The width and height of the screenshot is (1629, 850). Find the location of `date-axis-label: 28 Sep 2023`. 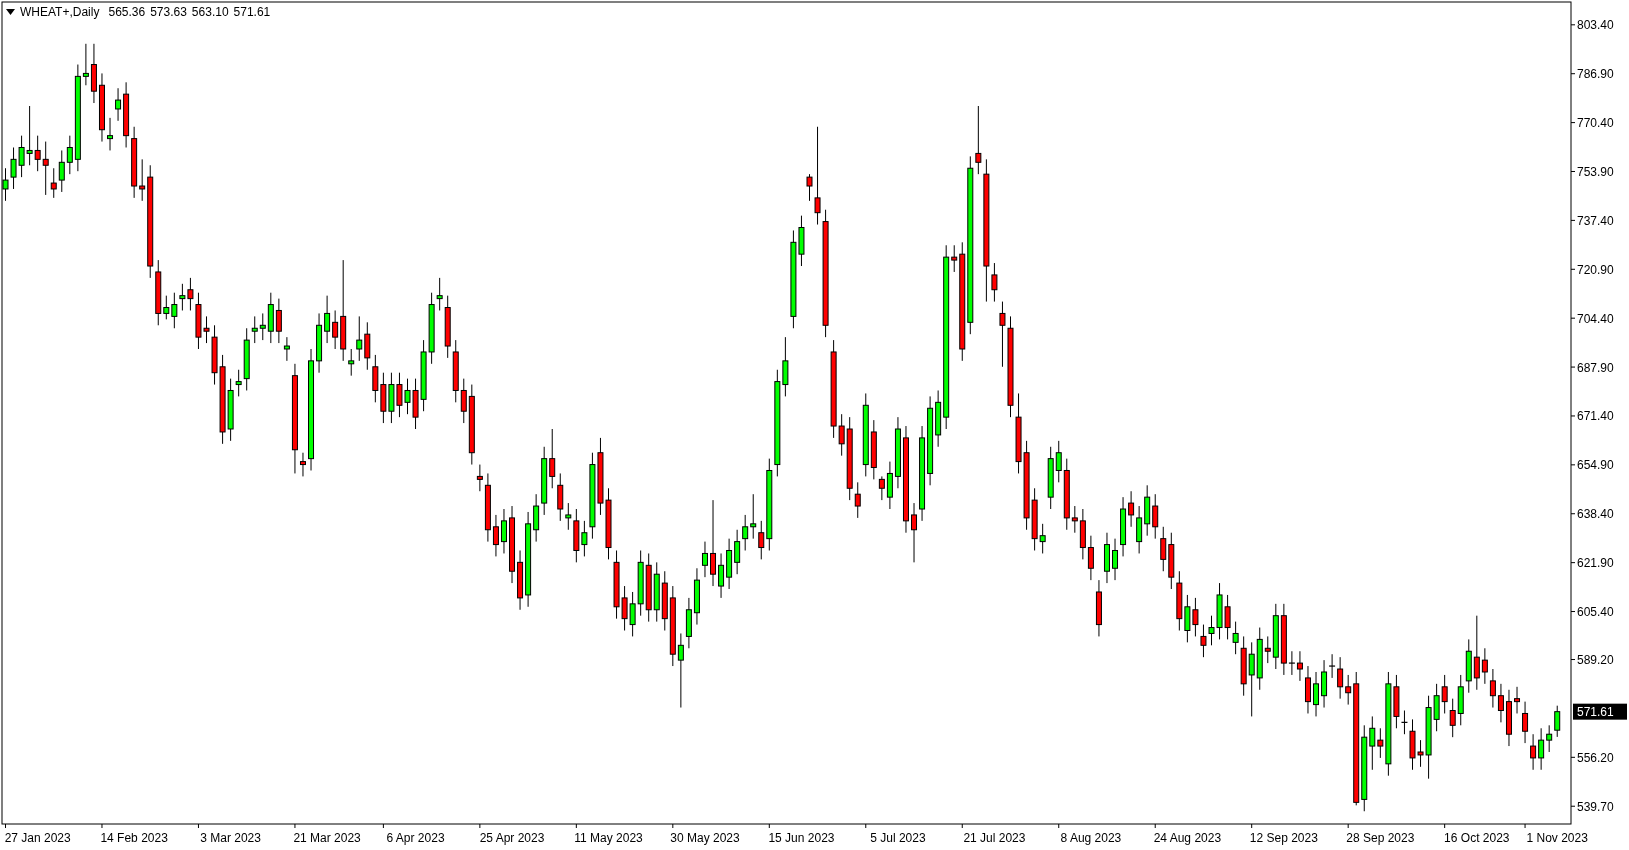

date-axis-label: 28 Sep 2023 is located at coordinates (1380, 838).